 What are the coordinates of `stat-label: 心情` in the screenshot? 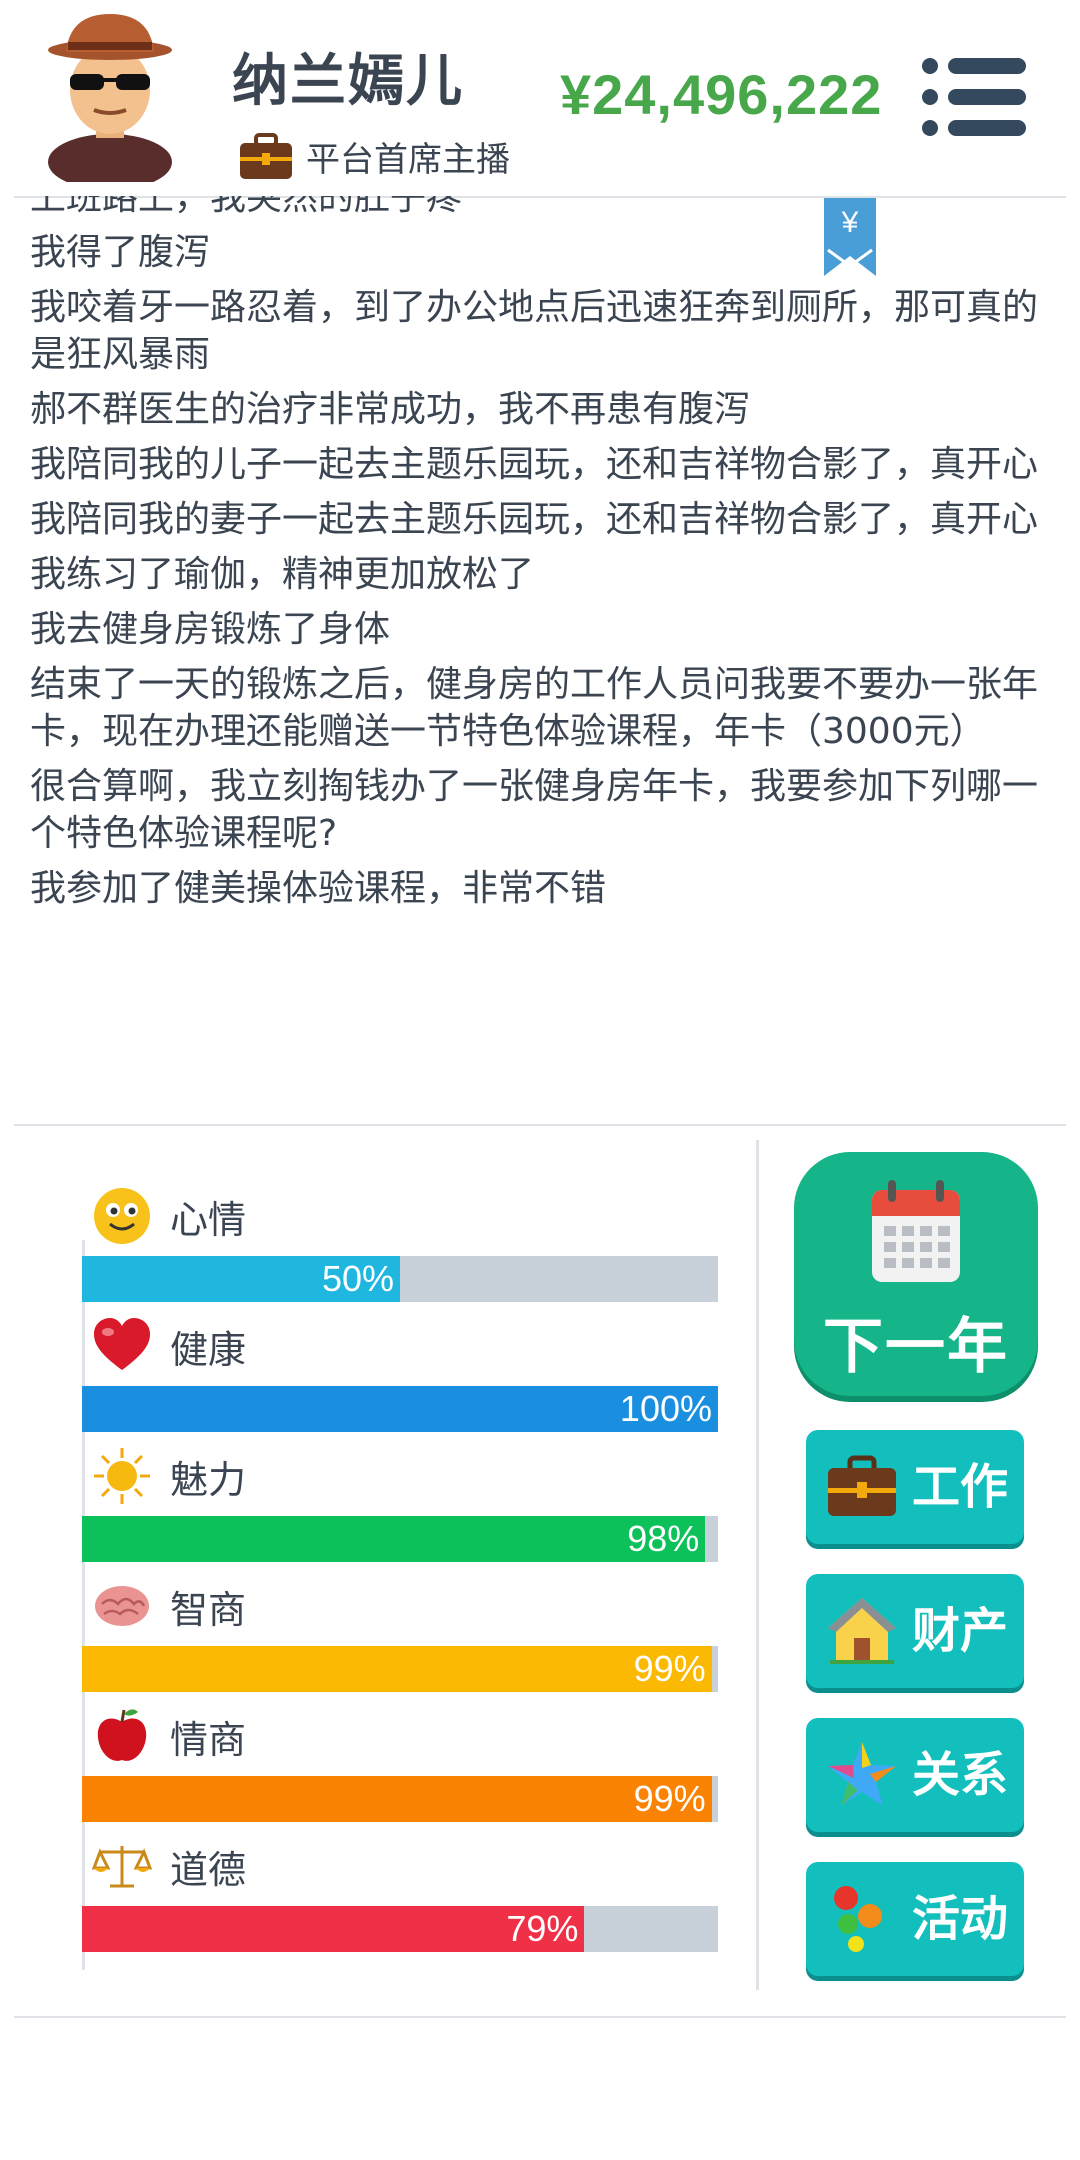 It's located at (208, 1219).